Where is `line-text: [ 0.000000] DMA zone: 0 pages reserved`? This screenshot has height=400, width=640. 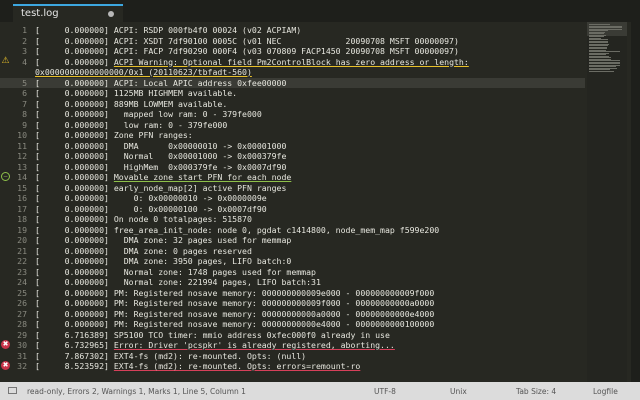 line-text: [ 0.000000] DMA zone: 0 pages reserved is located at coordinates (143, 250).